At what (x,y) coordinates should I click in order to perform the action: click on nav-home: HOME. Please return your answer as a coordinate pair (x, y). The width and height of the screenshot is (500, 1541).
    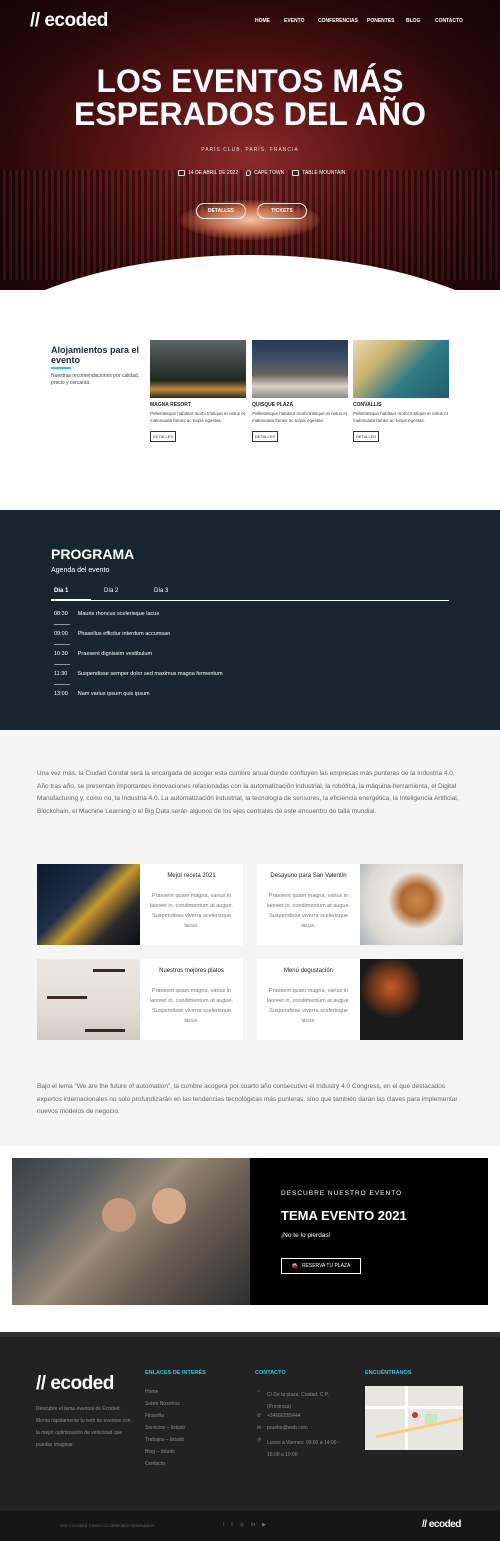
    Looking at the image, I should click on (262, 21).